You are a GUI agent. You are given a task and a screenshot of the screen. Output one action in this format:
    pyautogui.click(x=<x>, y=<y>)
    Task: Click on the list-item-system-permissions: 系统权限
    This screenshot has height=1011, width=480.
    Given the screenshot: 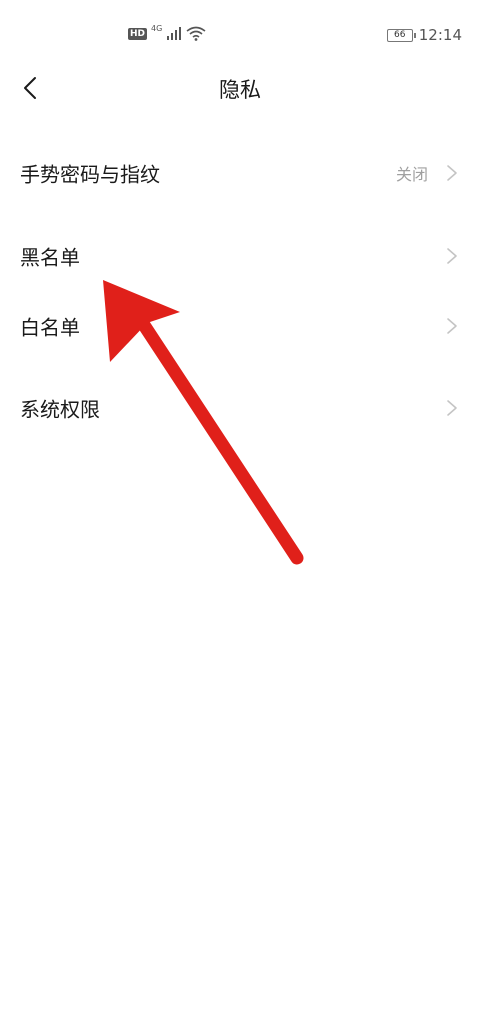 What is the action you would take?
    pyautogui.click(x=240, y=408)
    